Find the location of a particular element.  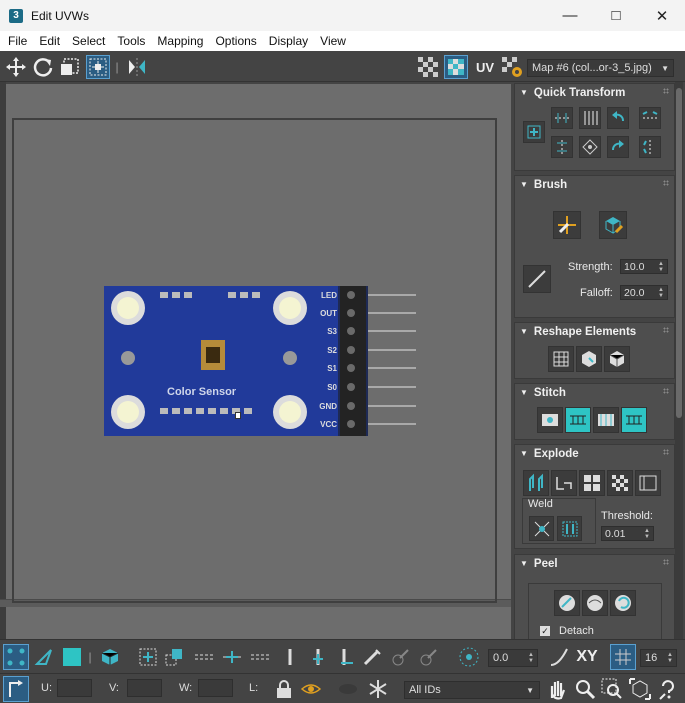

move-icon is located at coordinates (16, 67).